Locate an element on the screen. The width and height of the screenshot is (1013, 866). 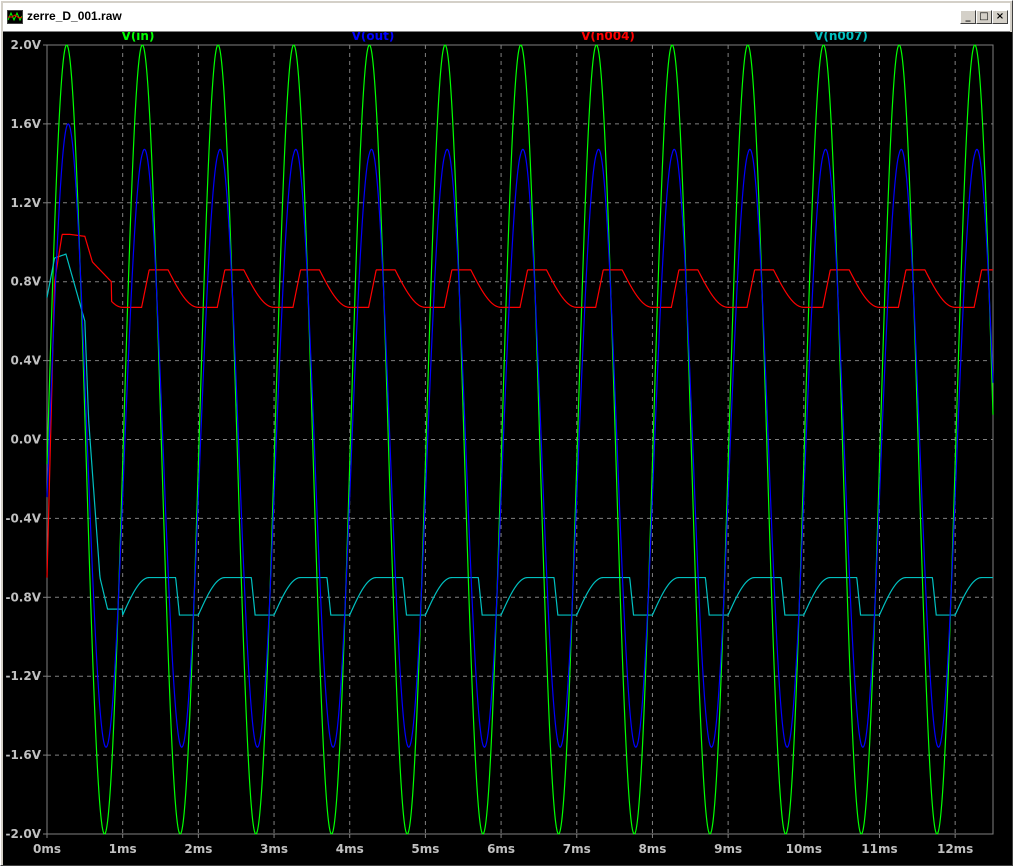
x-tick-label: 5ms is located at coordinates (425, 849).